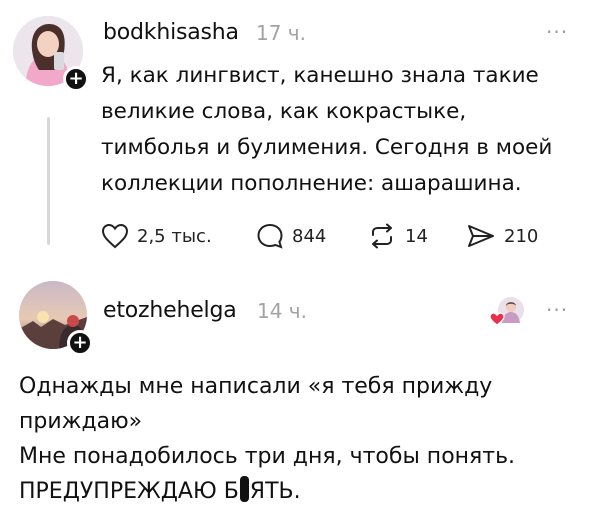 The height and width of the screenshot is (522, 600). I want to click on repost-icon, so click(382, 236).